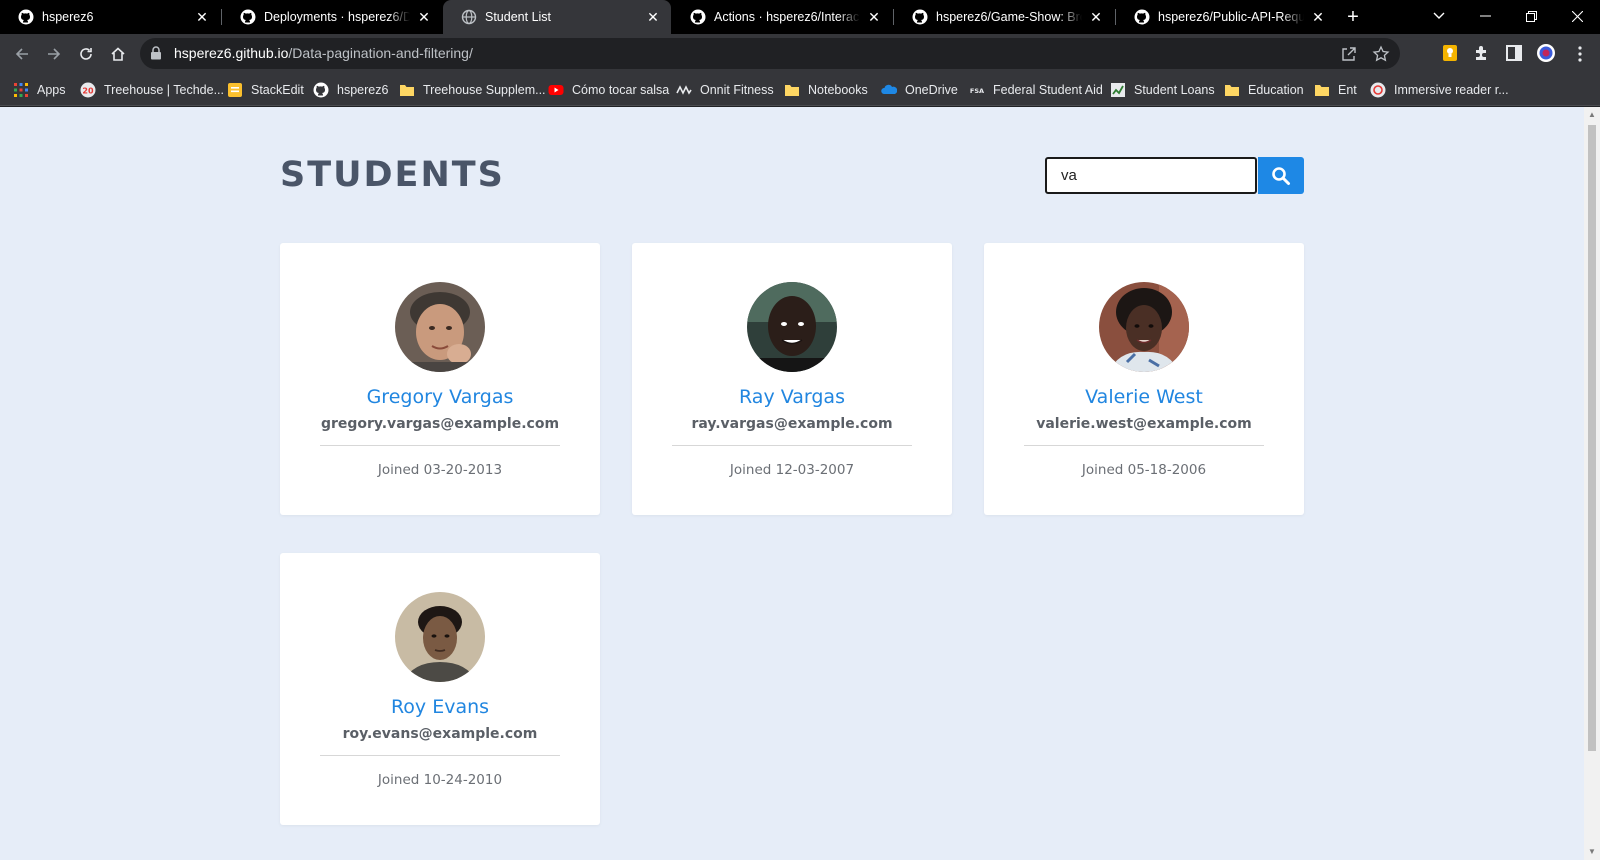 The width and height of the screenshot is (1600, 860). I want to click on bookmark-student-loans: Student Loans, so click(1162, 90).